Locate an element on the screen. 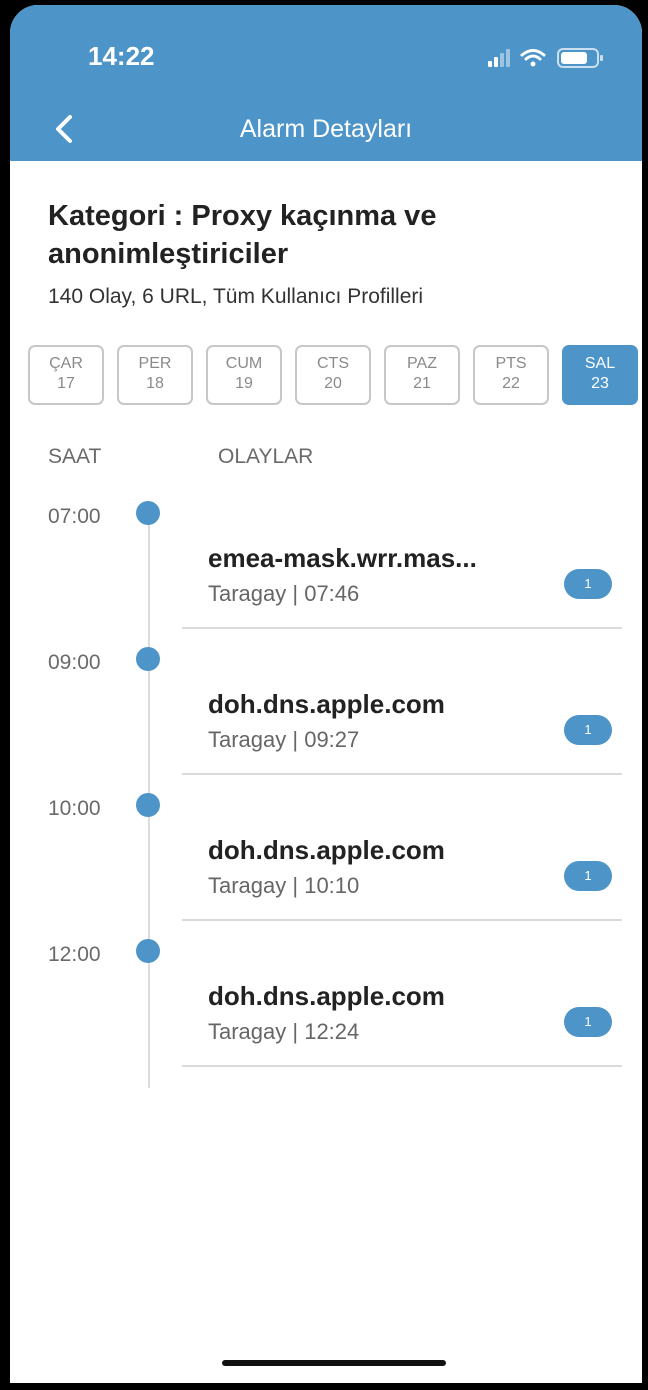 This screenshot has height=1390, width=648. day-tab-pts: PTS 22 is located at coordinates (511, 375).